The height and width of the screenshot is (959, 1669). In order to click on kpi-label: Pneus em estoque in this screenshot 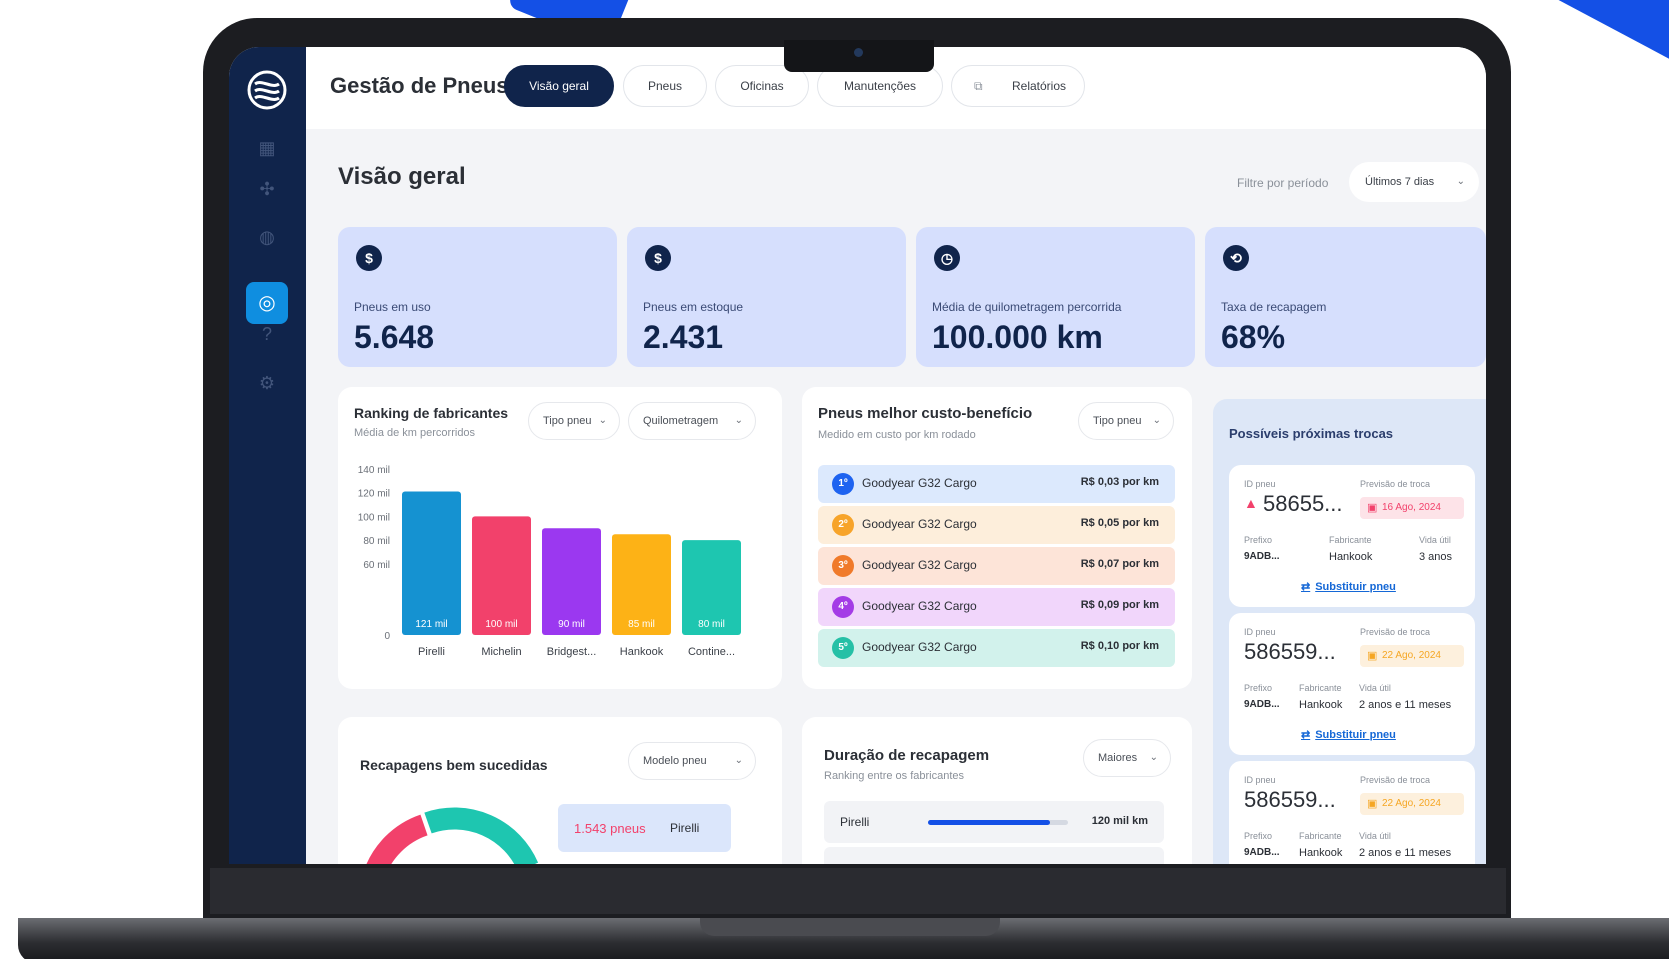, I will do `click(693, 307)`.